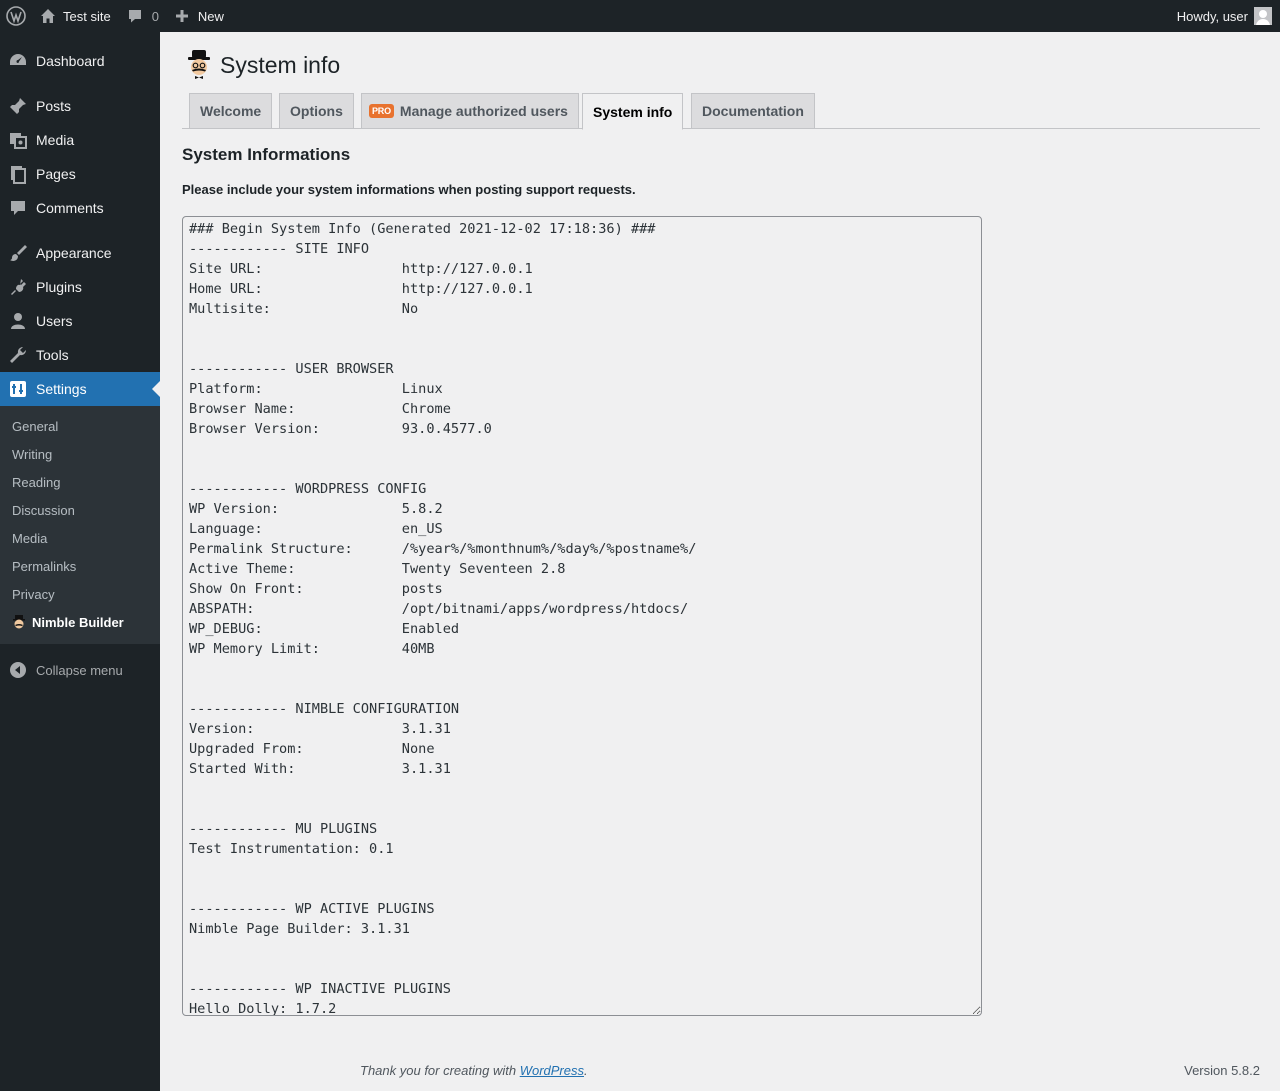  I want to click on menu-item-dashboard: Dashboard, so click(80, 61).